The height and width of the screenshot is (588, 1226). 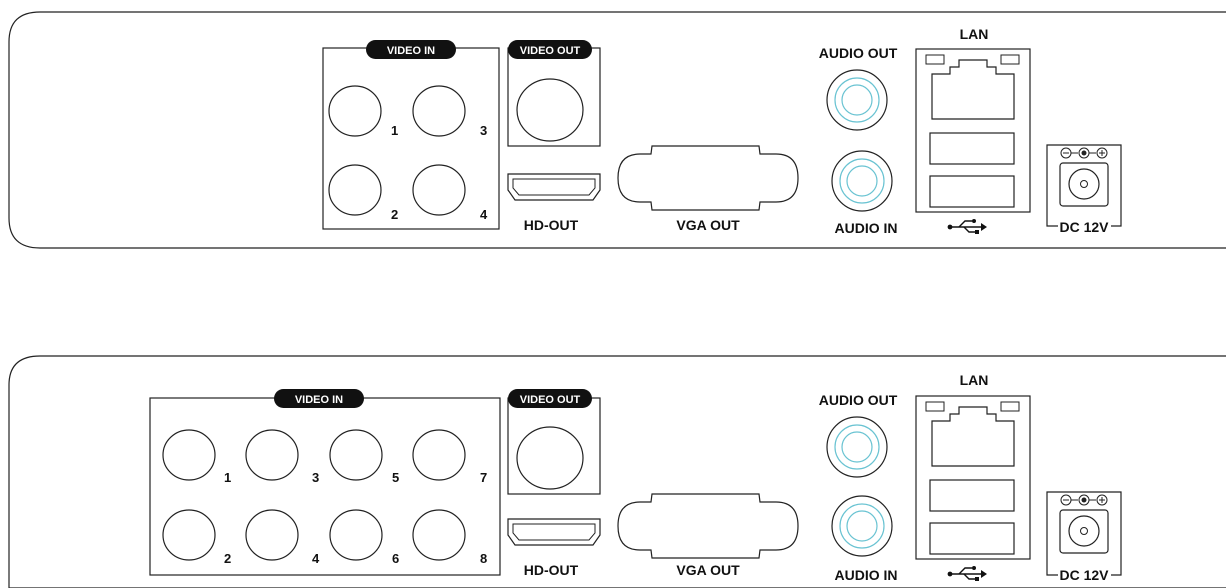 What do you see at coordinates (395, 558) in the screenshot?
I see `channel-number: 6` at bounding box center [395, 558].